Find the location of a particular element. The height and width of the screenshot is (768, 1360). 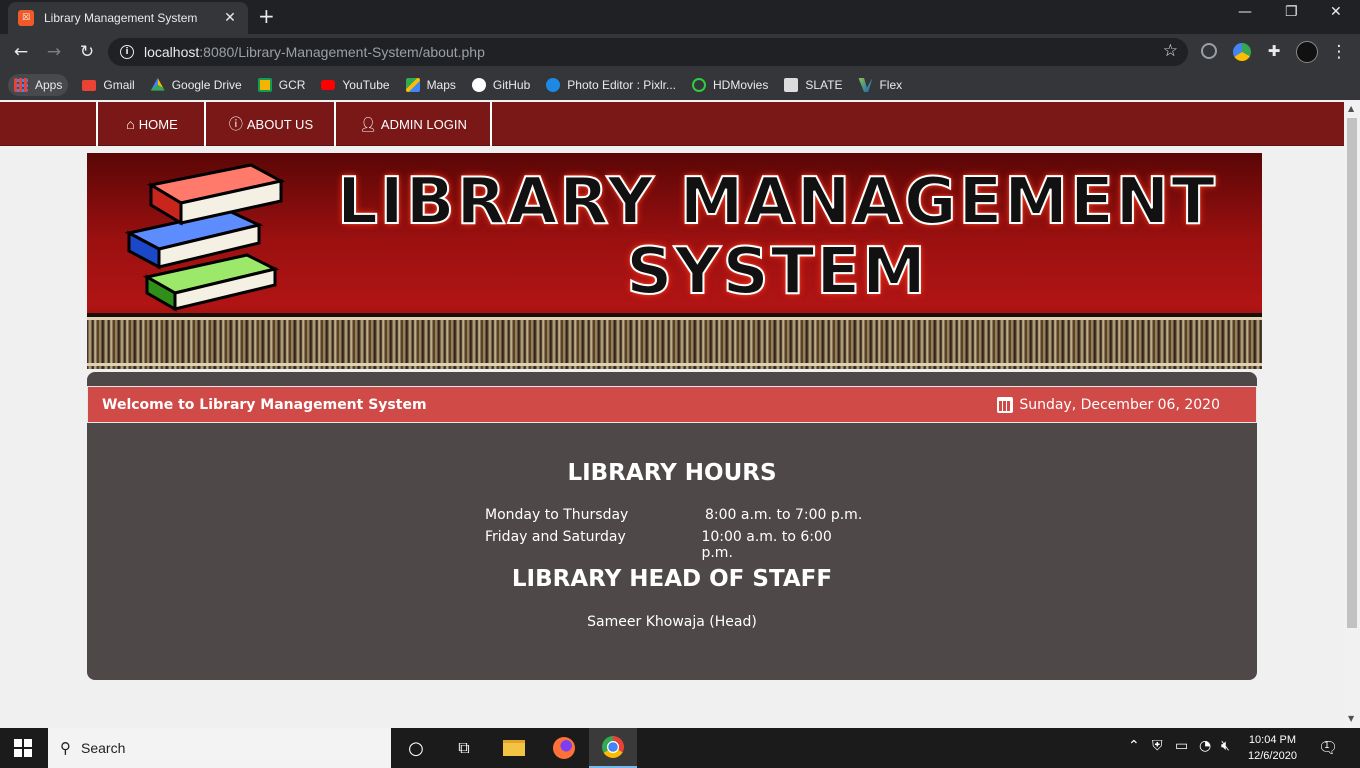

taskbar-search-box: ⚲ Search is located at coordinates (219, 748).